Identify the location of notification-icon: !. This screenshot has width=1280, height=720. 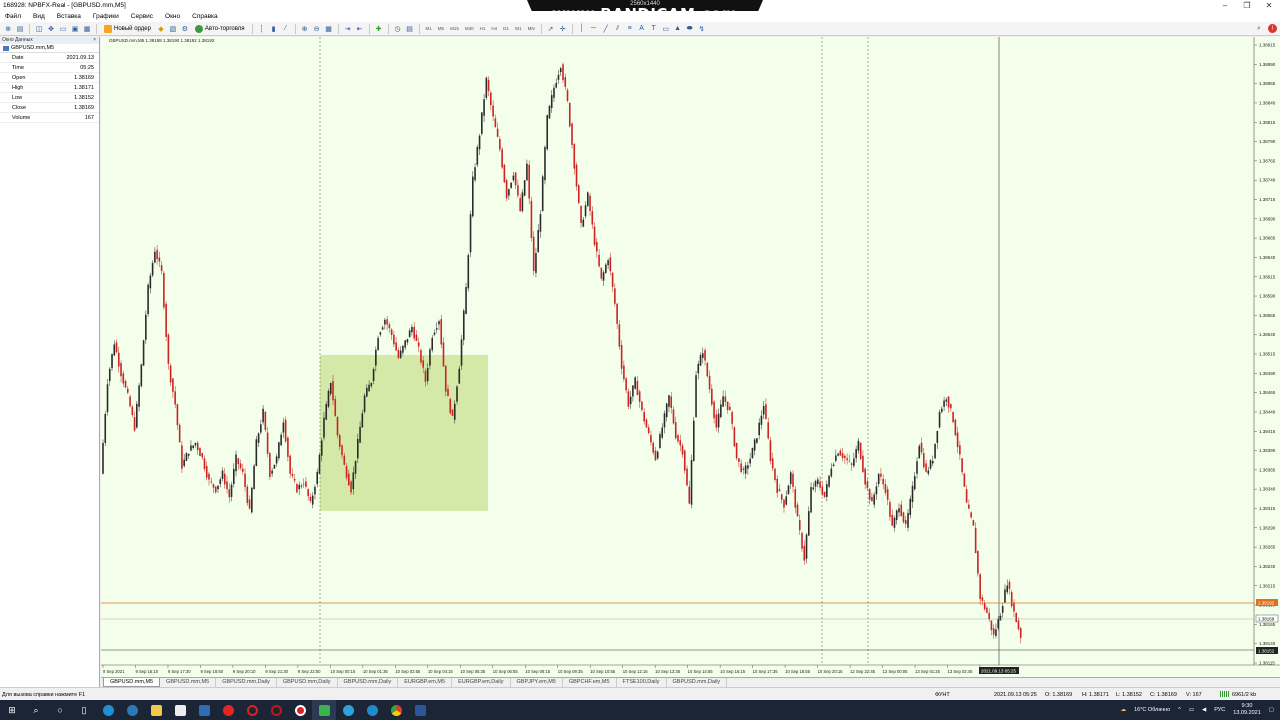
(1272, 28).